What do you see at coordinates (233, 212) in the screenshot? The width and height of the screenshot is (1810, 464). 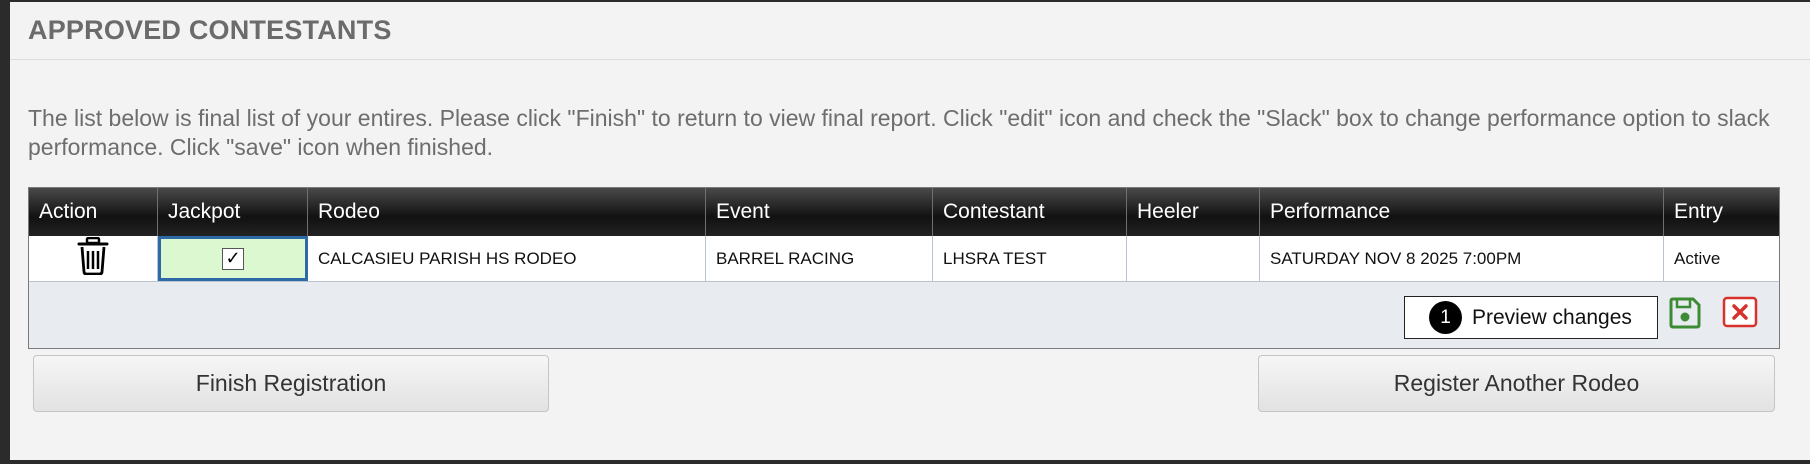 I see `column-header-jackpot: Jackpot` at bounding box center [233, 212].